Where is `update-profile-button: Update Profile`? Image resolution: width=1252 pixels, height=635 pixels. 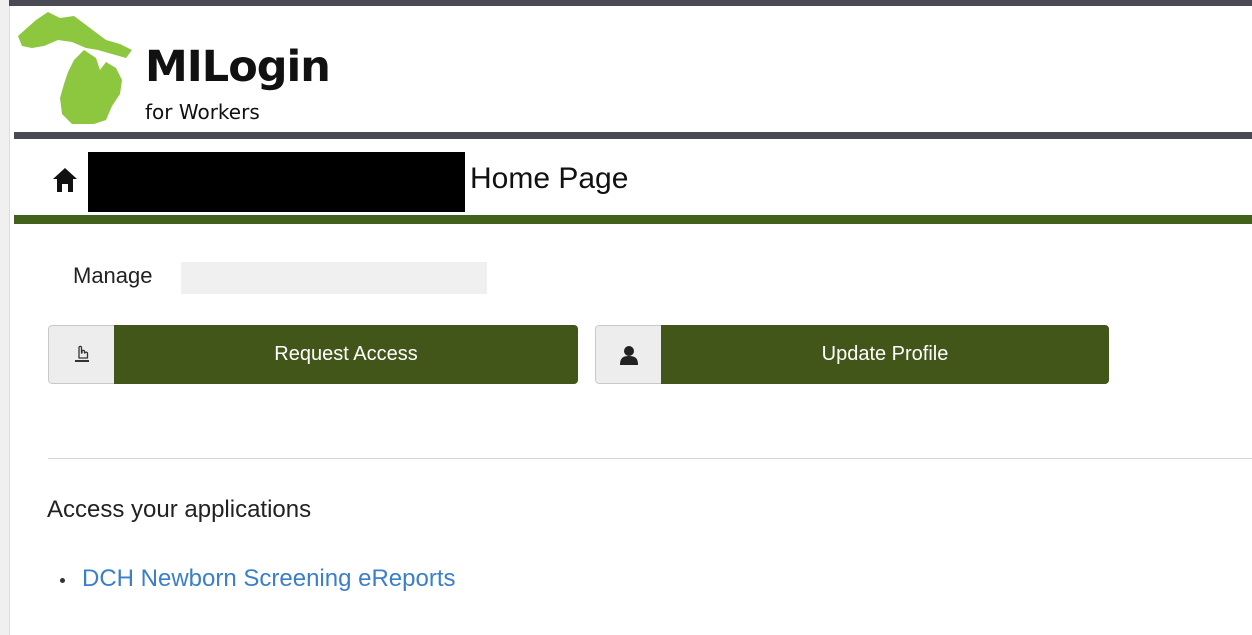
update-profile-button: Update Profile is located at coordinates (852, 354).